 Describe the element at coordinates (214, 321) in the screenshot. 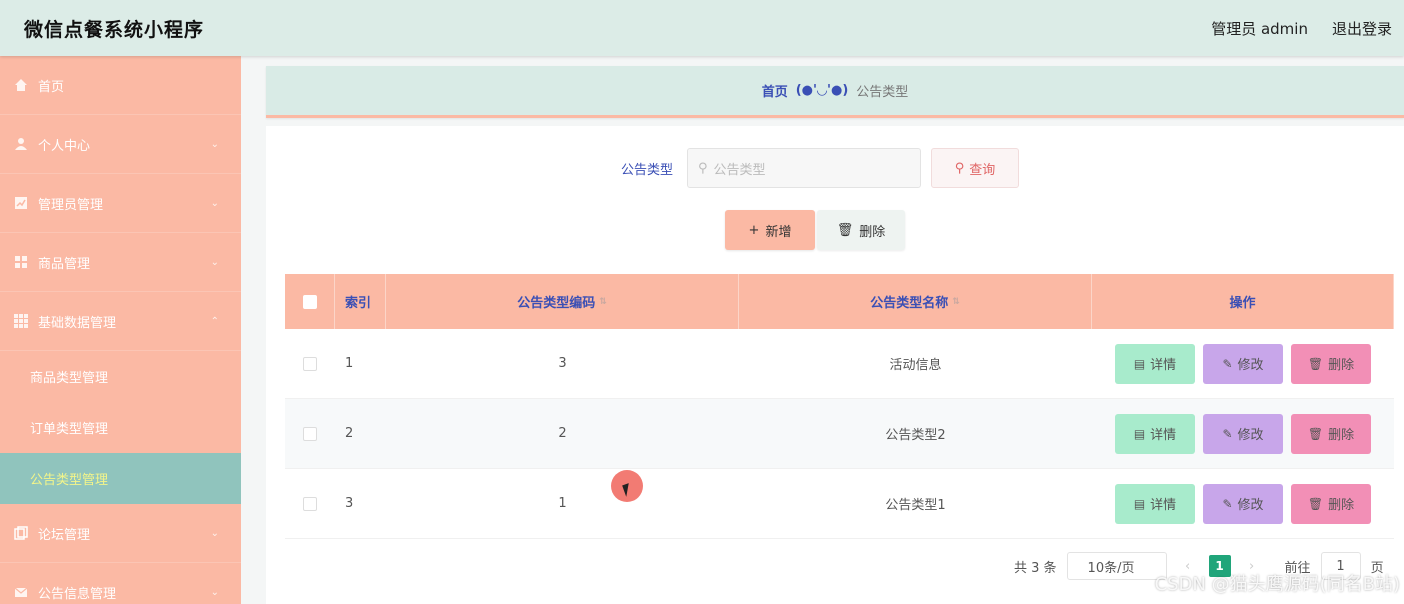

I see `chevron-up-icon: ⌃` at that location.